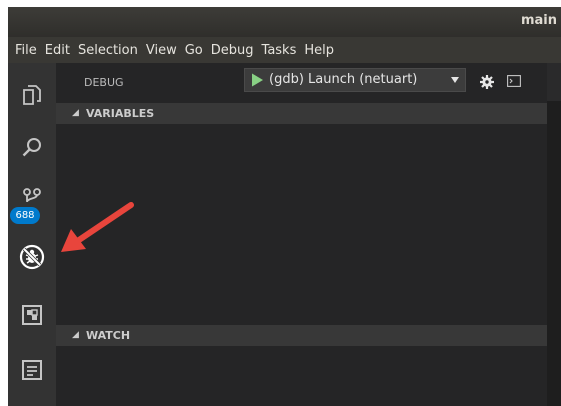 The width and height of the screenshot is (561, 406). I want to click on launch-config-selected: (gdb) Launch (netuart), so click(343, 79).